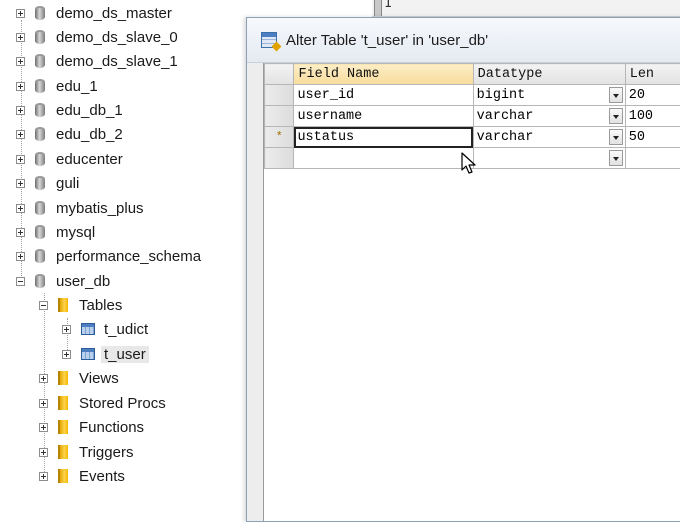 This screenshot has height=522, width=680. Describe the element at coordinates (80, 208) in the screenshot. I see `tree-item-mybatis-plus: mybatis_plus` at that location.